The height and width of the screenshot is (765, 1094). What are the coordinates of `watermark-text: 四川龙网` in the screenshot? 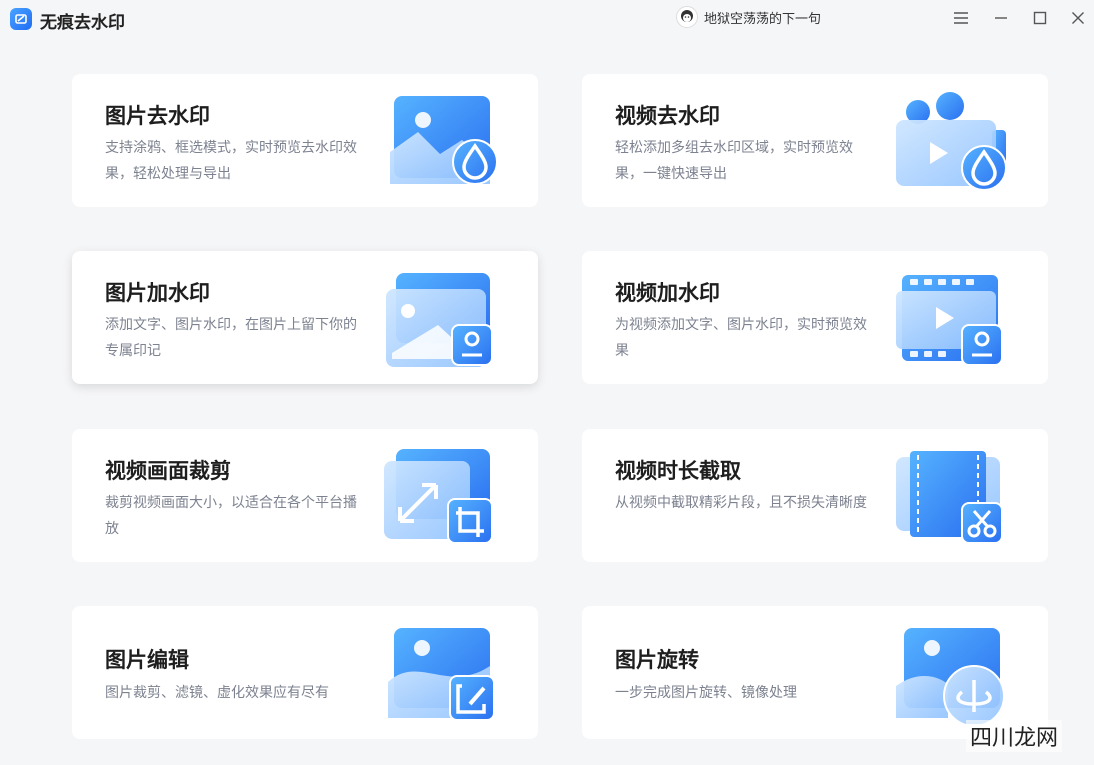 It's located at (1014, 736).